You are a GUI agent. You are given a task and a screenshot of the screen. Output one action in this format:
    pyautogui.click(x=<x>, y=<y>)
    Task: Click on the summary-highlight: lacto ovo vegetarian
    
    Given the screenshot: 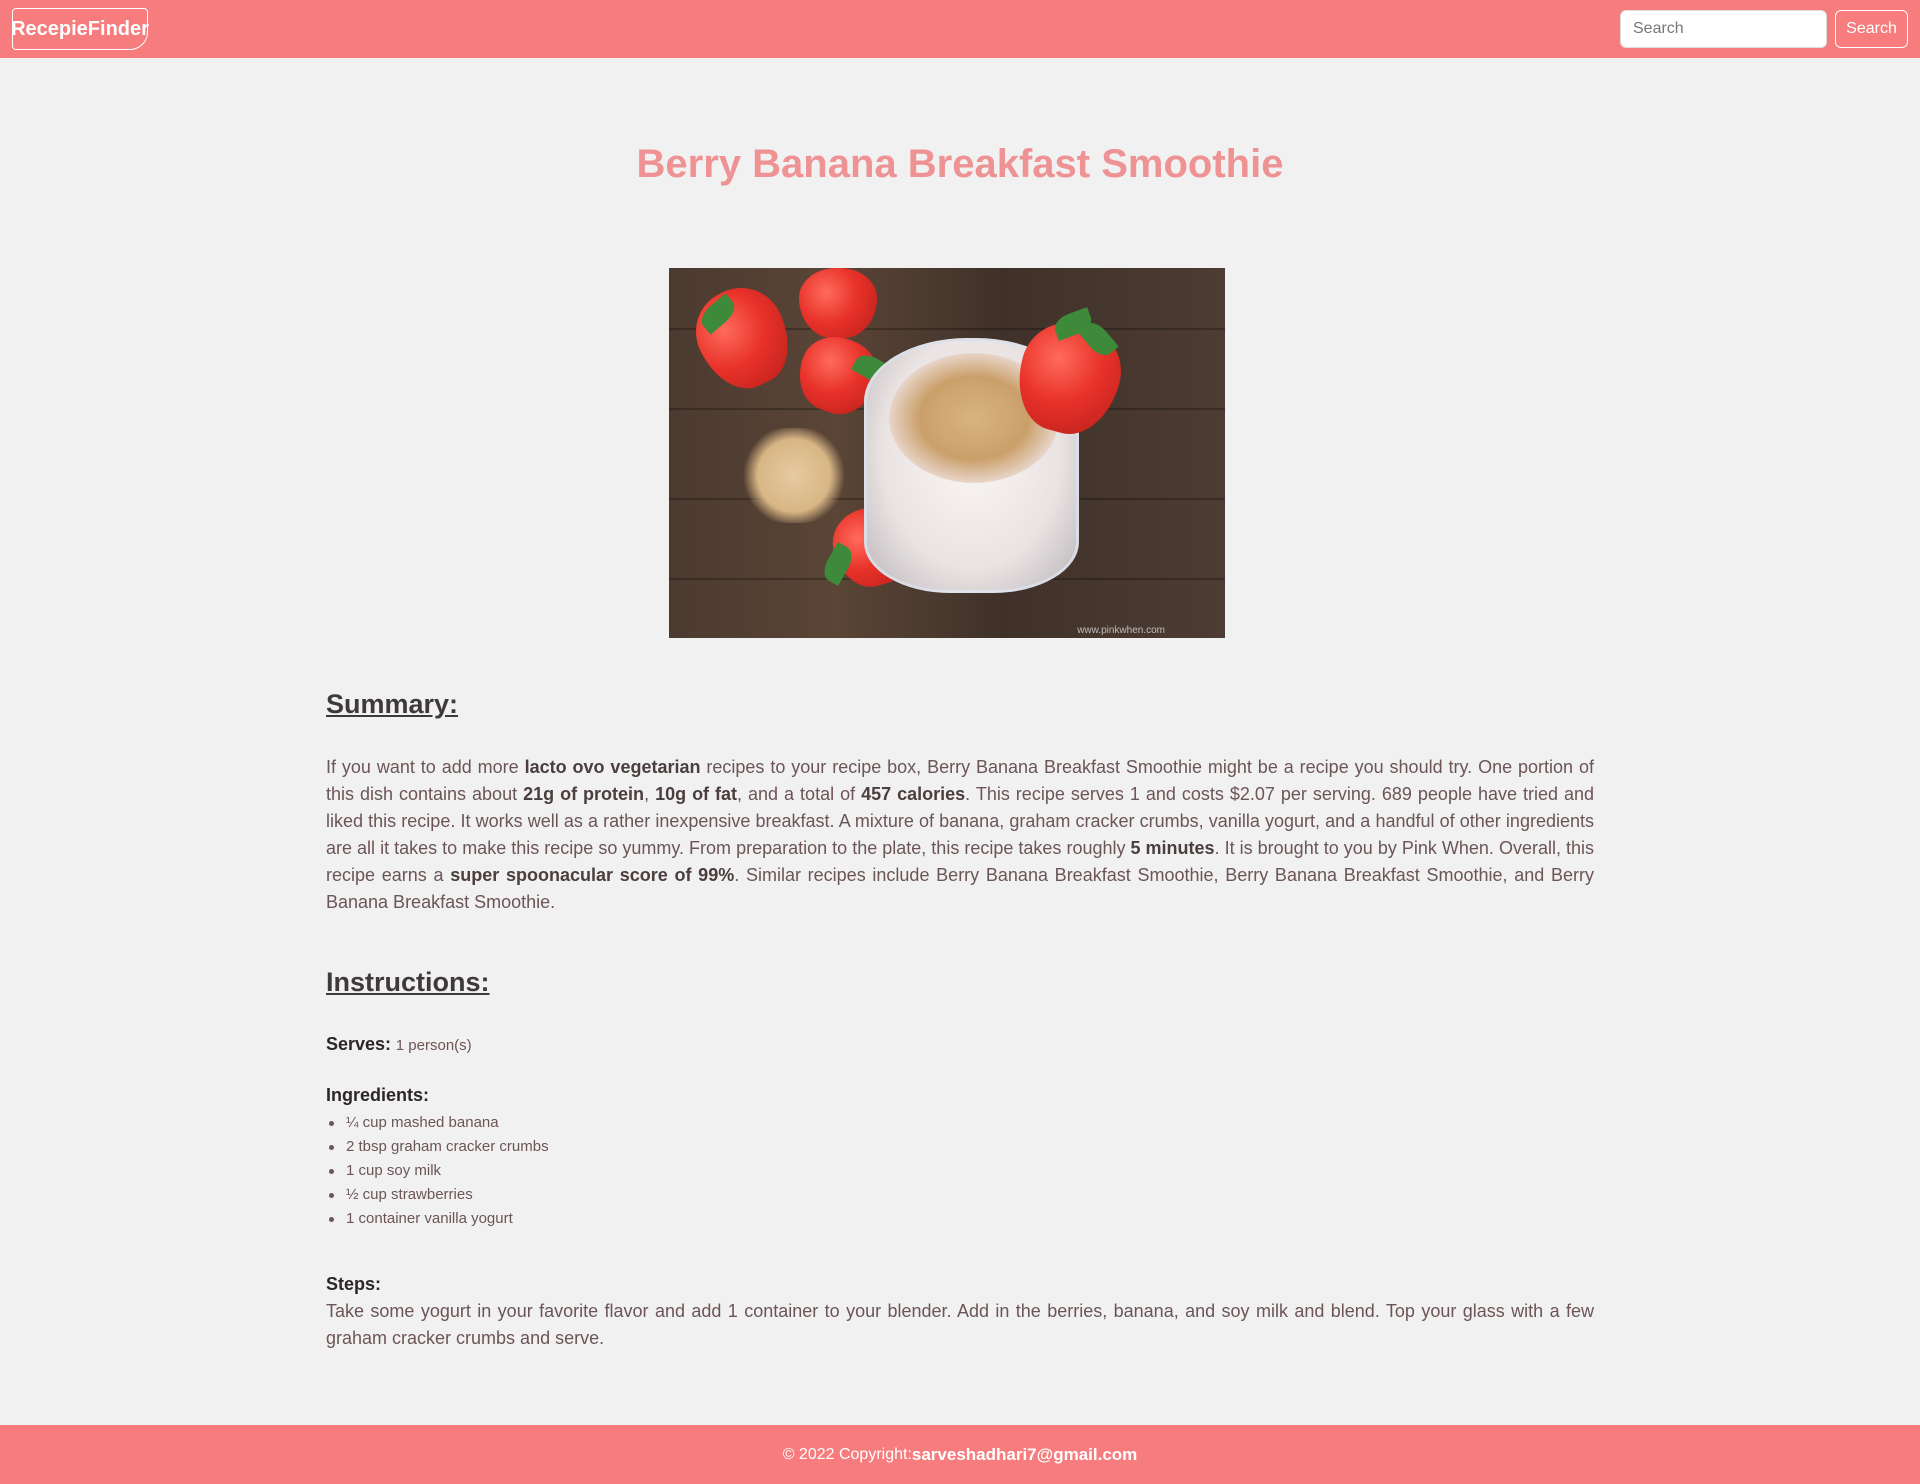 What is the action you would take?
    pyautogui.click(x=612, y=767)
    